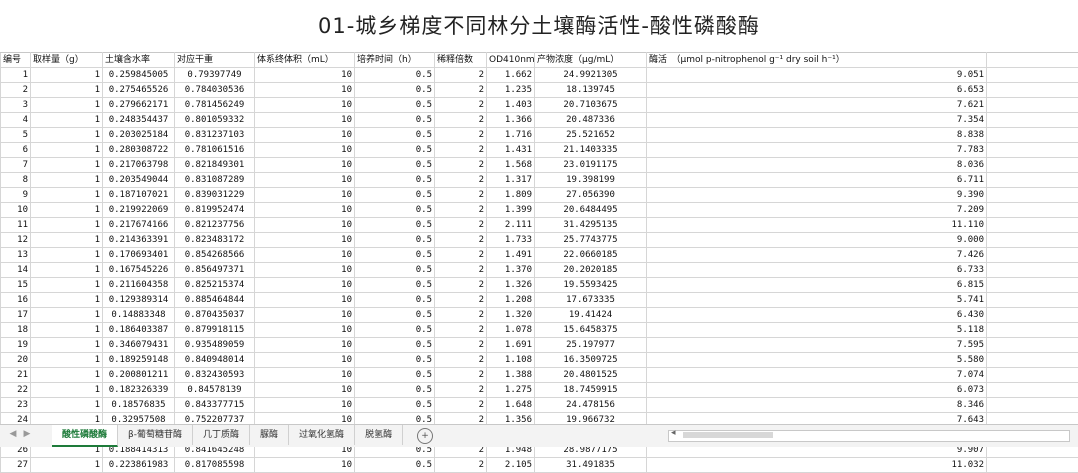  Describe the element at coordinates (395, 60) in the screenshot. I see `header-cell: 培养时间（h）` at that location.